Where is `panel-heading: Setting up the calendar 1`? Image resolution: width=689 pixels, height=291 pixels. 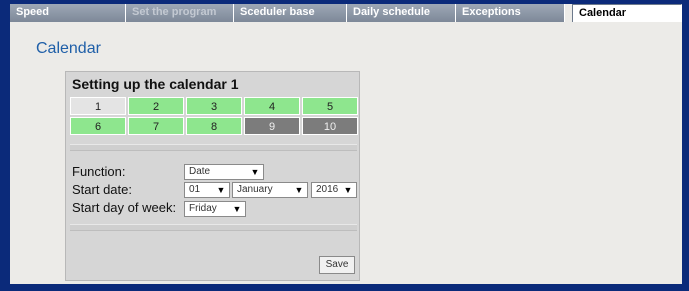 panel-heading: Setting up the calendar 1 is located at coordinates (155, 84).